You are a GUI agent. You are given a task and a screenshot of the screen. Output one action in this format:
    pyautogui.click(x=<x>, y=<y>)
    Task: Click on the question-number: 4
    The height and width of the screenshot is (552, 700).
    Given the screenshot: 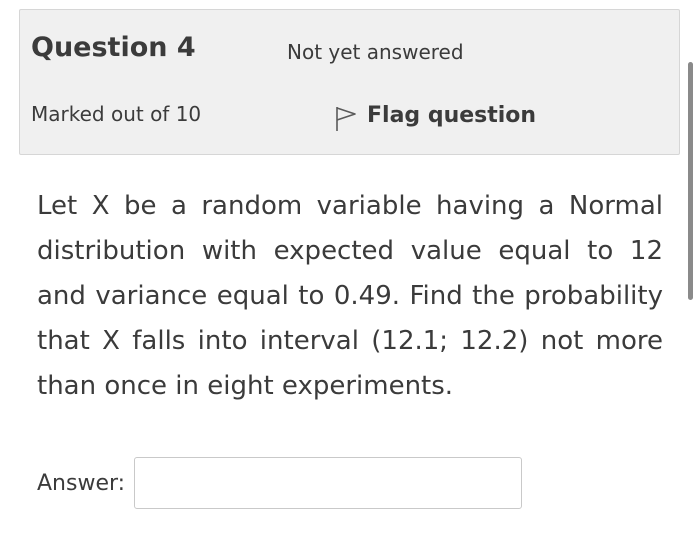 What is the action you would take?
    pyautogui.click(x=186, y=47)
    